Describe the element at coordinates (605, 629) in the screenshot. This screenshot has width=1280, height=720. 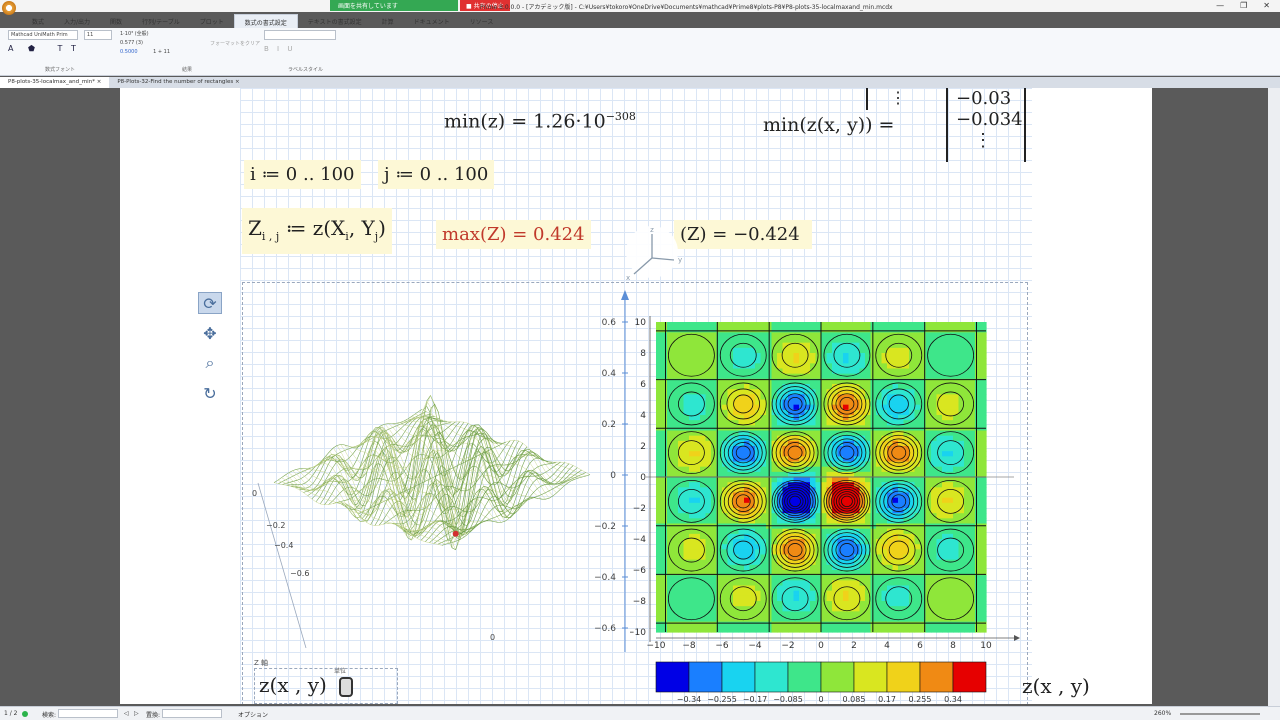
I see `z-axis-tick-label: −0.6` at that location.